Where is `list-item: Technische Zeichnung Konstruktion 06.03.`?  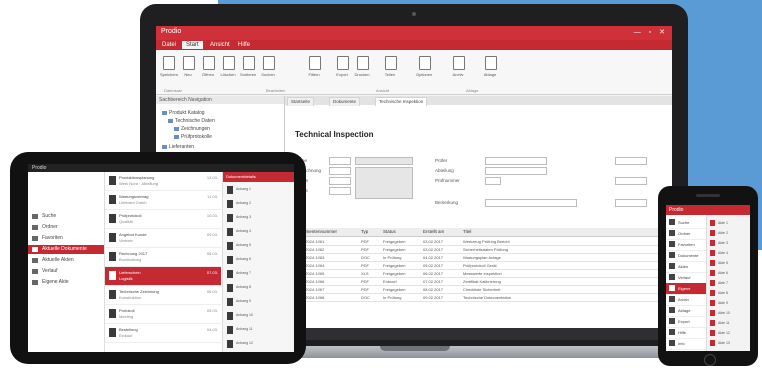
list-item: Technische Zeichnung Konstruktion 06.03. is located at coordinates (163, 295).